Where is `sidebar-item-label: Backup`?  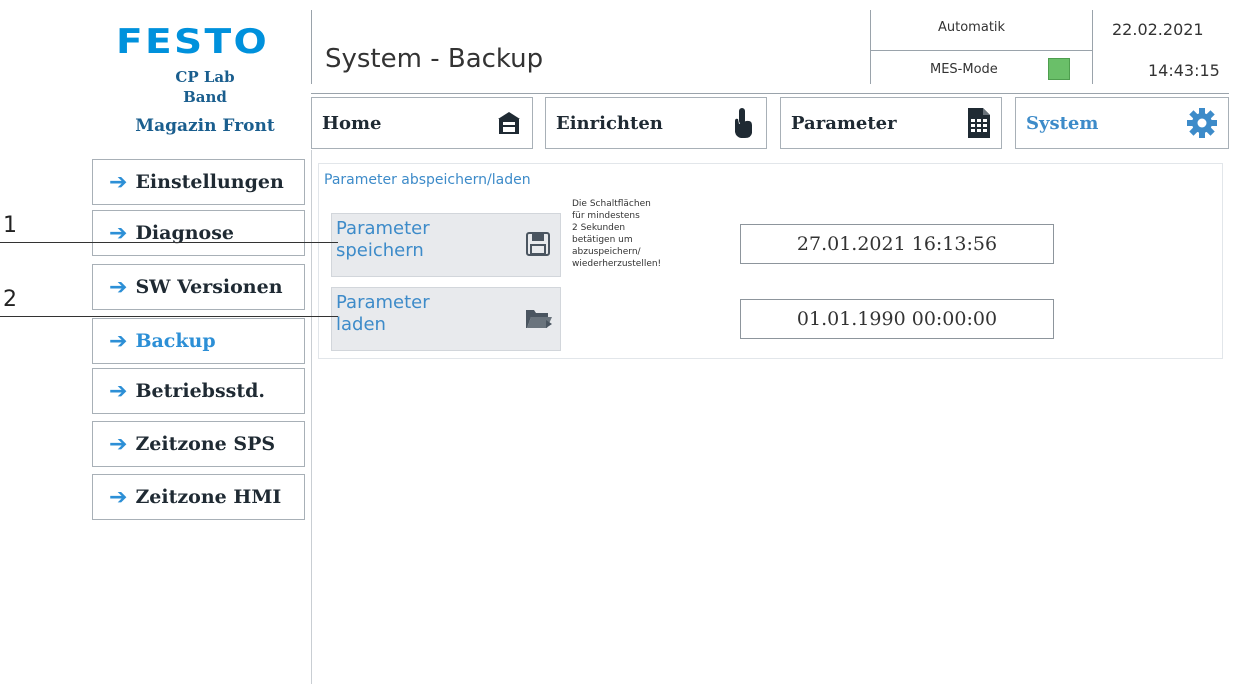 sidebar-item-label: Backup is located at coordinates (175, 341).